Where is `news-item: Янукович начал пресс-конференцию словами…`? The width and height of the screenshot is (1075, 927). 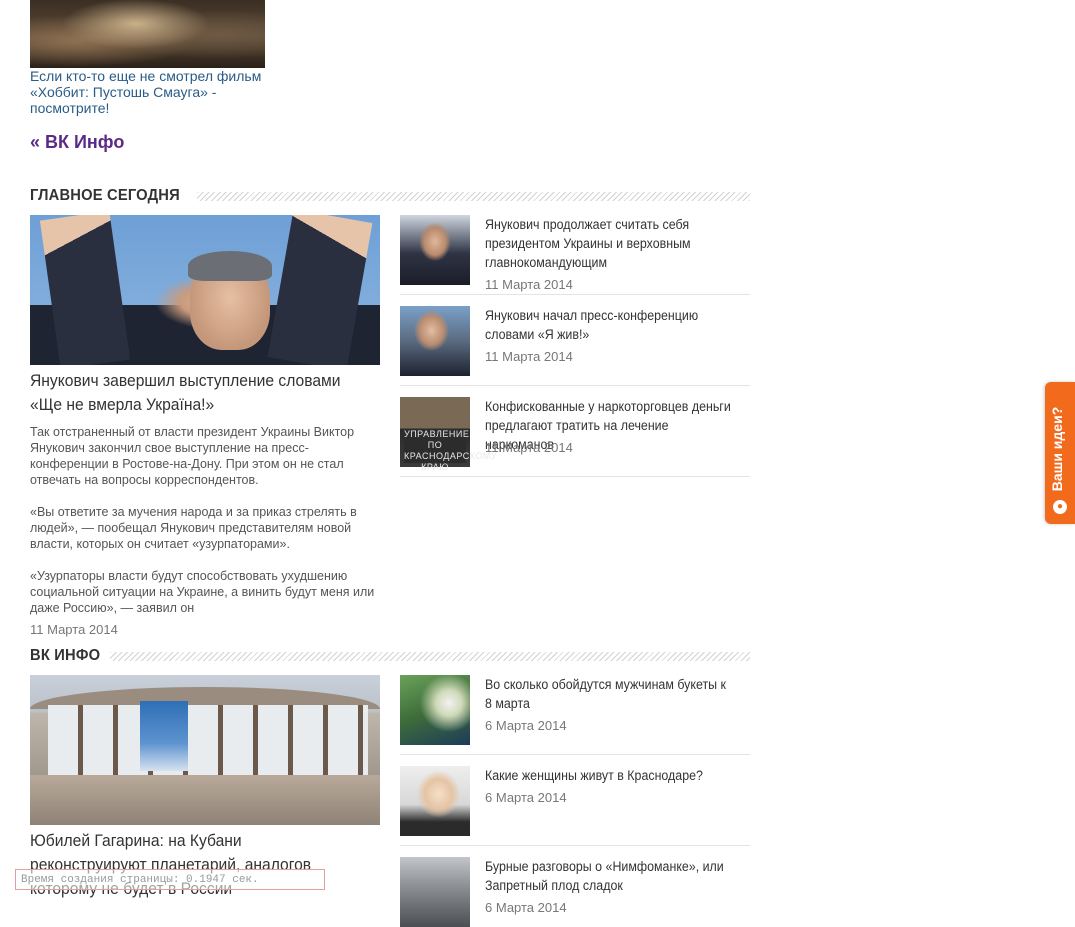 news-item: Янукович начал пресс-конференцию словами… is located at coordinates (575, 346).